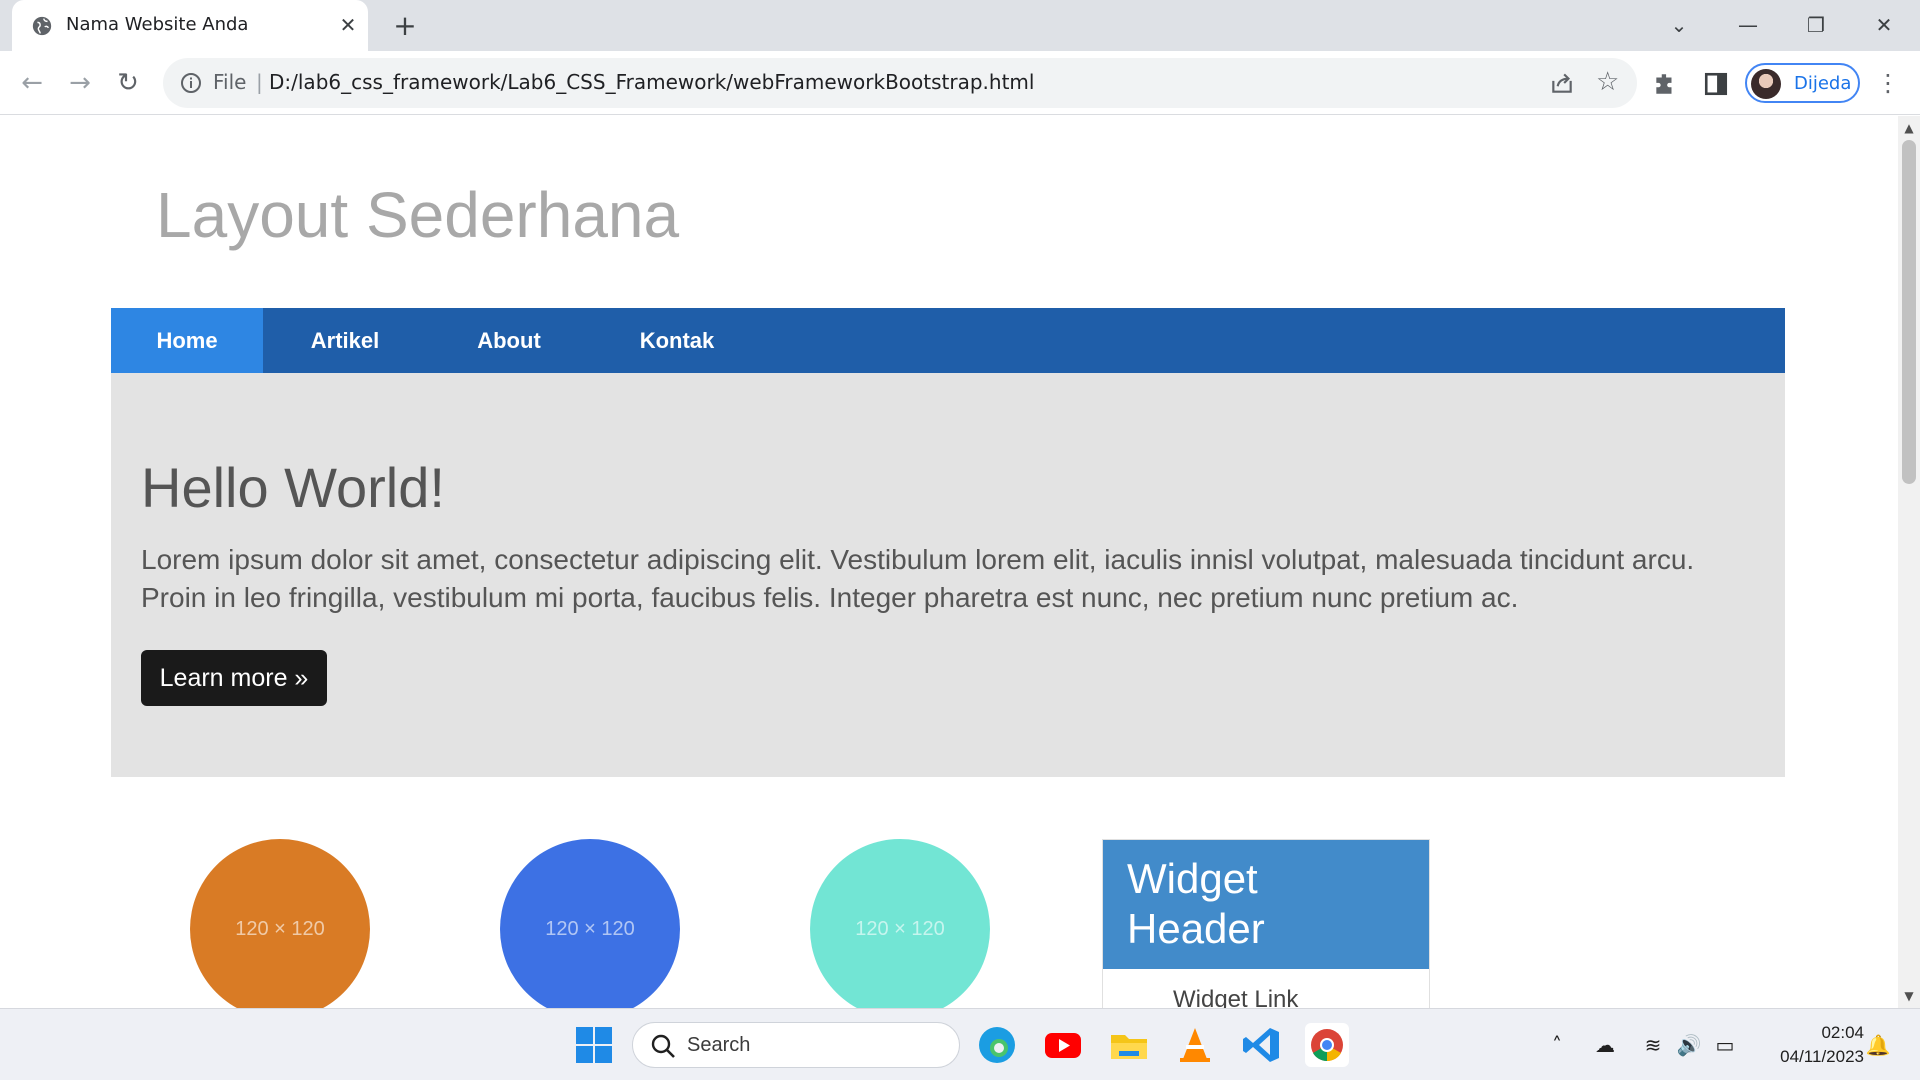  I want to click on restore-icon: ❐, so click(1816, 25).